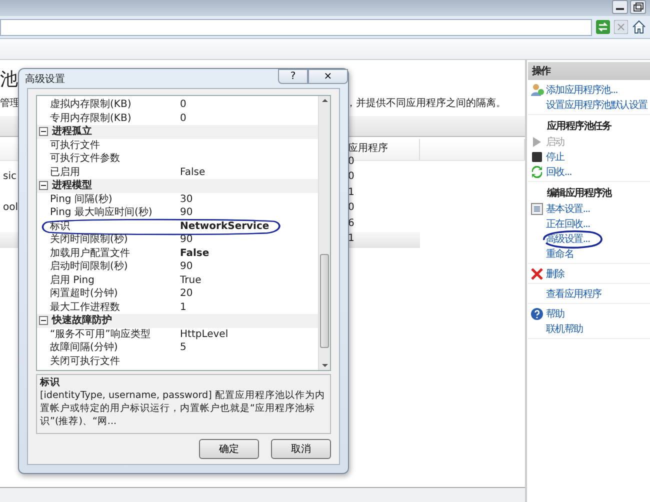  What do you see at coordinates (108, 213) in the screenshot?
I see `property-name: Ping 最大响应时间(秒)` at bounding box center [108, 213].